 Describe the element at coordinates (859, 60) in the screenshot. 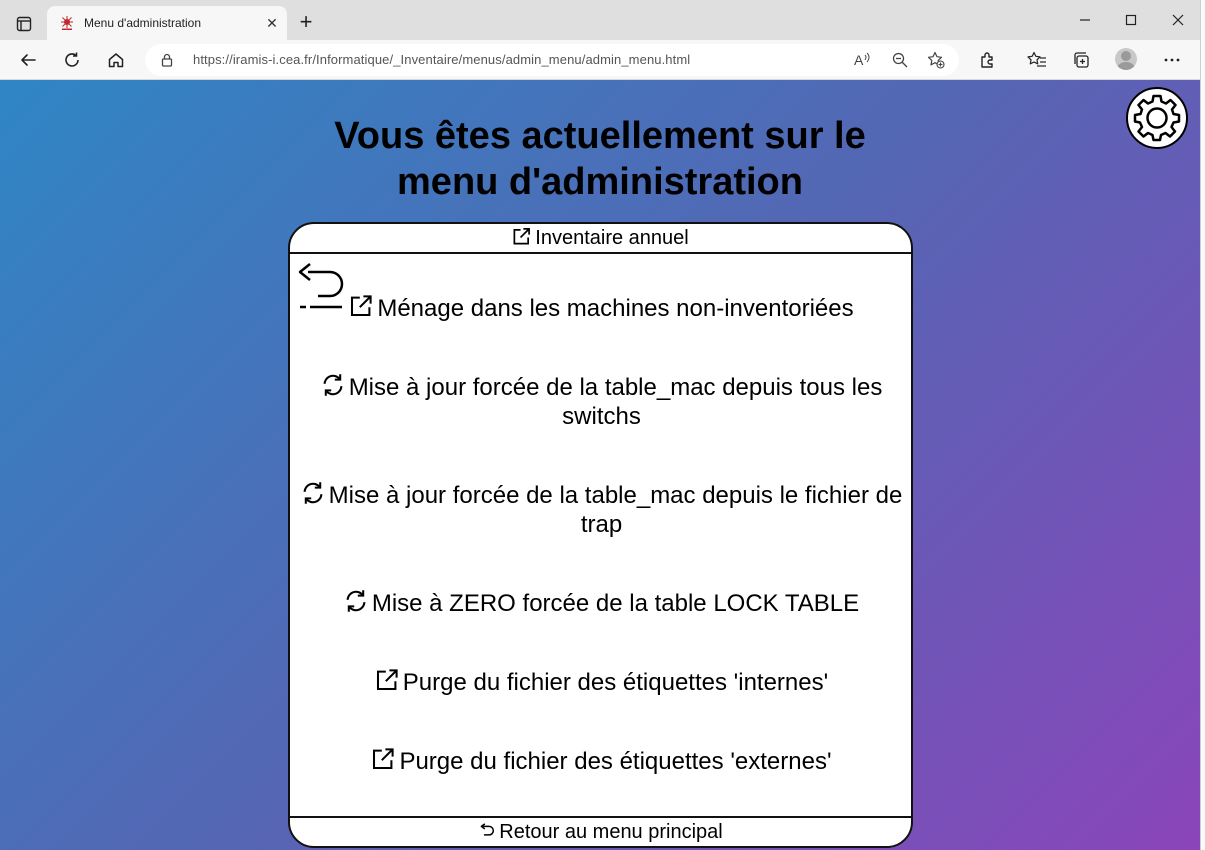

I see `svg-text: A` at that location.